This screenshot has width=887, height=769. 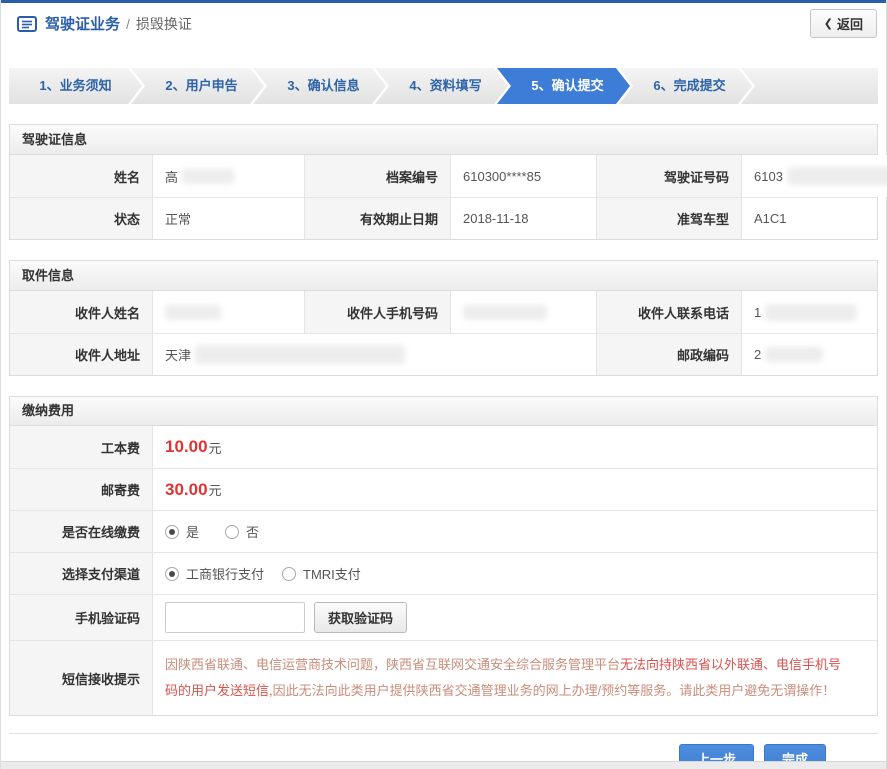 I want to click on header: 驾驶证业务 / 损毁换证 ❮ 返回, so click(x=443, y=23).